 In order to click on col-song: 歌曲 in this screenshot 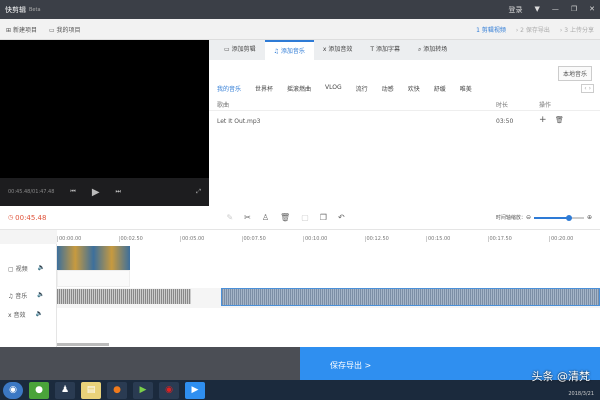, I will do `click(223, 105)`.